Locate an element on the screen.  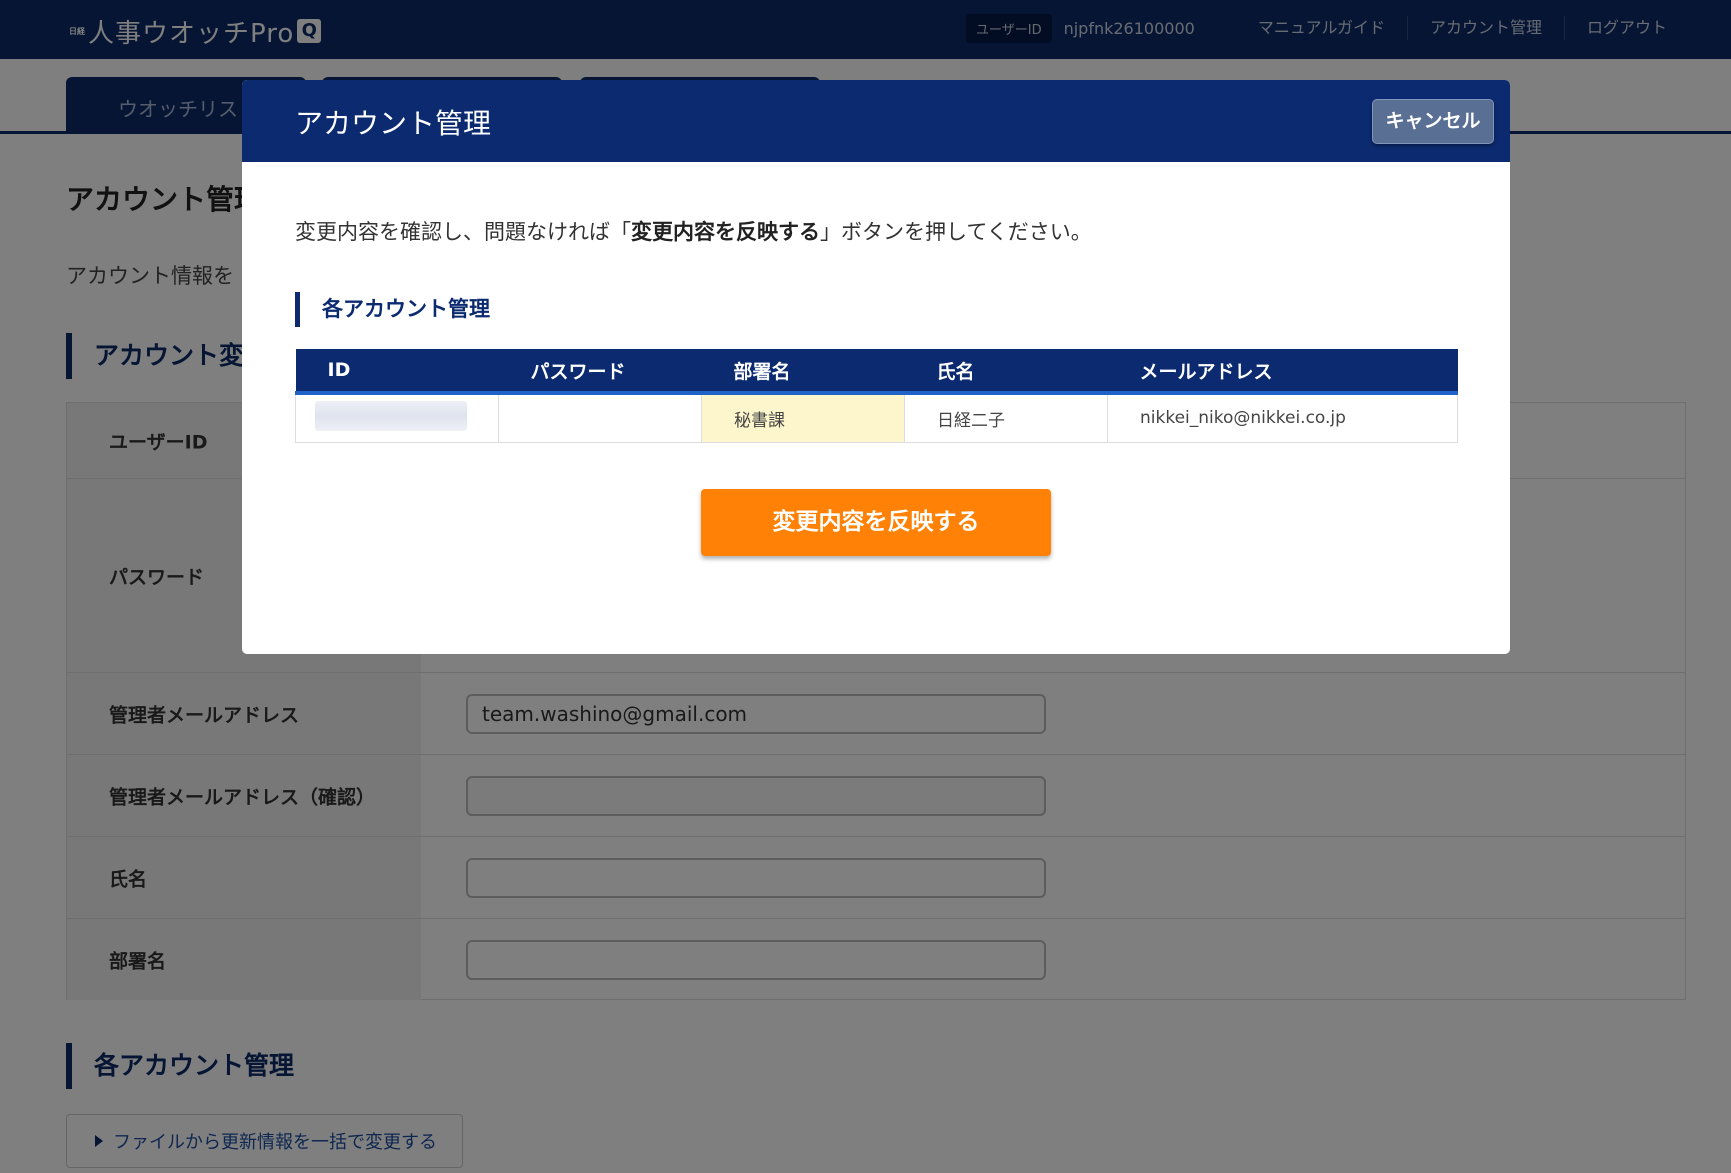
modal-section-heading: 各アカウント管理 is located at coordinates (392, 309).